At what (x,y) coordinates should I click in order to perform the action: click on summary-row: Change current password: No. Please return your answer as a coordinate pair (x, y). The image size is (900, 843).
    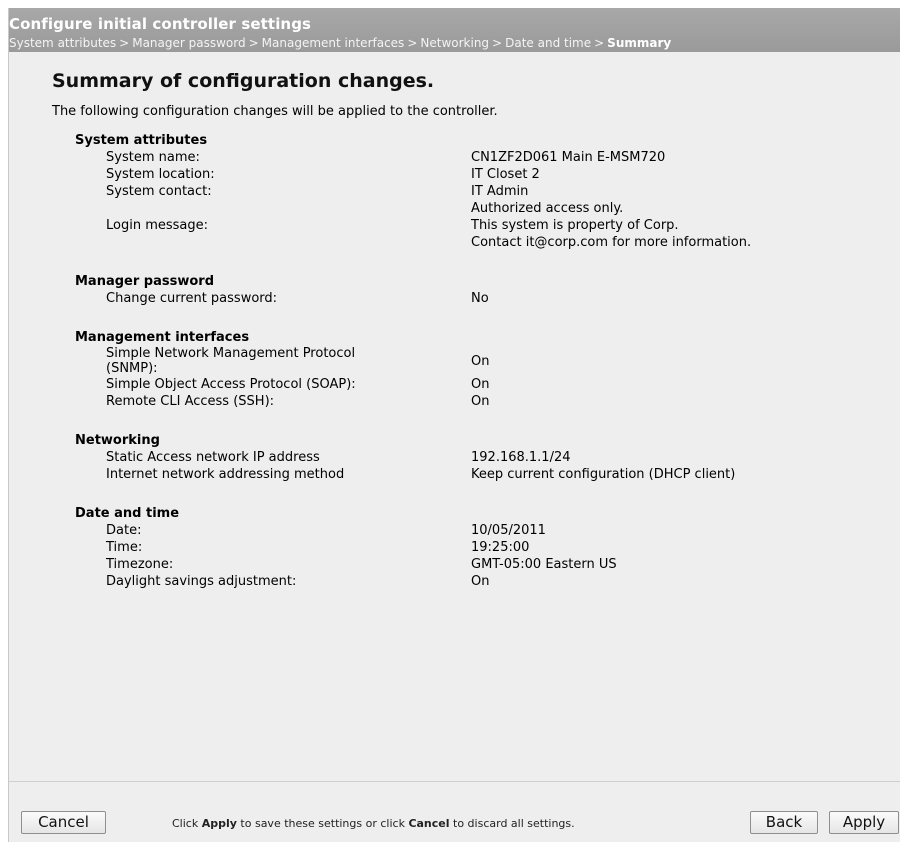
    Looking at the image, I should click on (485, 298).